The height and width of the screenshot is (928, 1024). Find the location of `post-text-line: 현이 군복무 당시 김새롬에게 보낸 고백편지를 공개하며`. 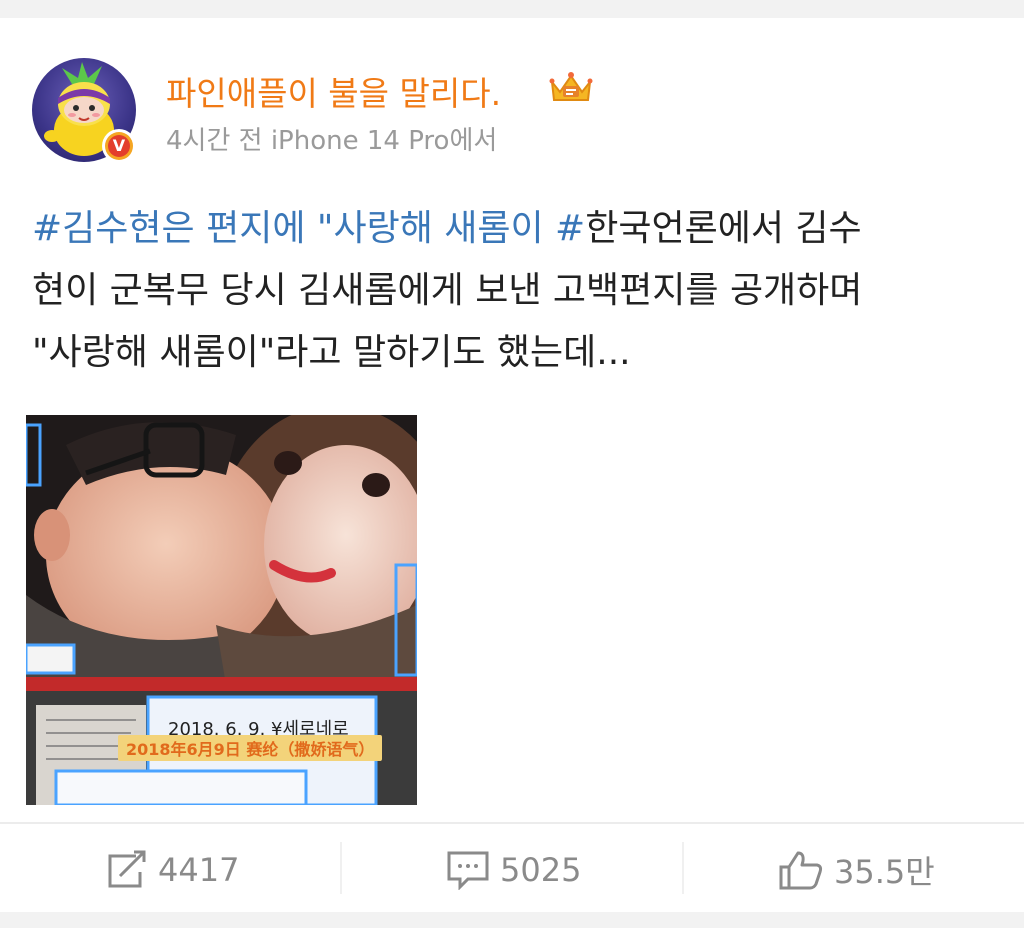

post-text-line: 현이 군복무 당시 김새롬에게 보낸 고백편지를 공개하며 is located at coordinates (512, 291).